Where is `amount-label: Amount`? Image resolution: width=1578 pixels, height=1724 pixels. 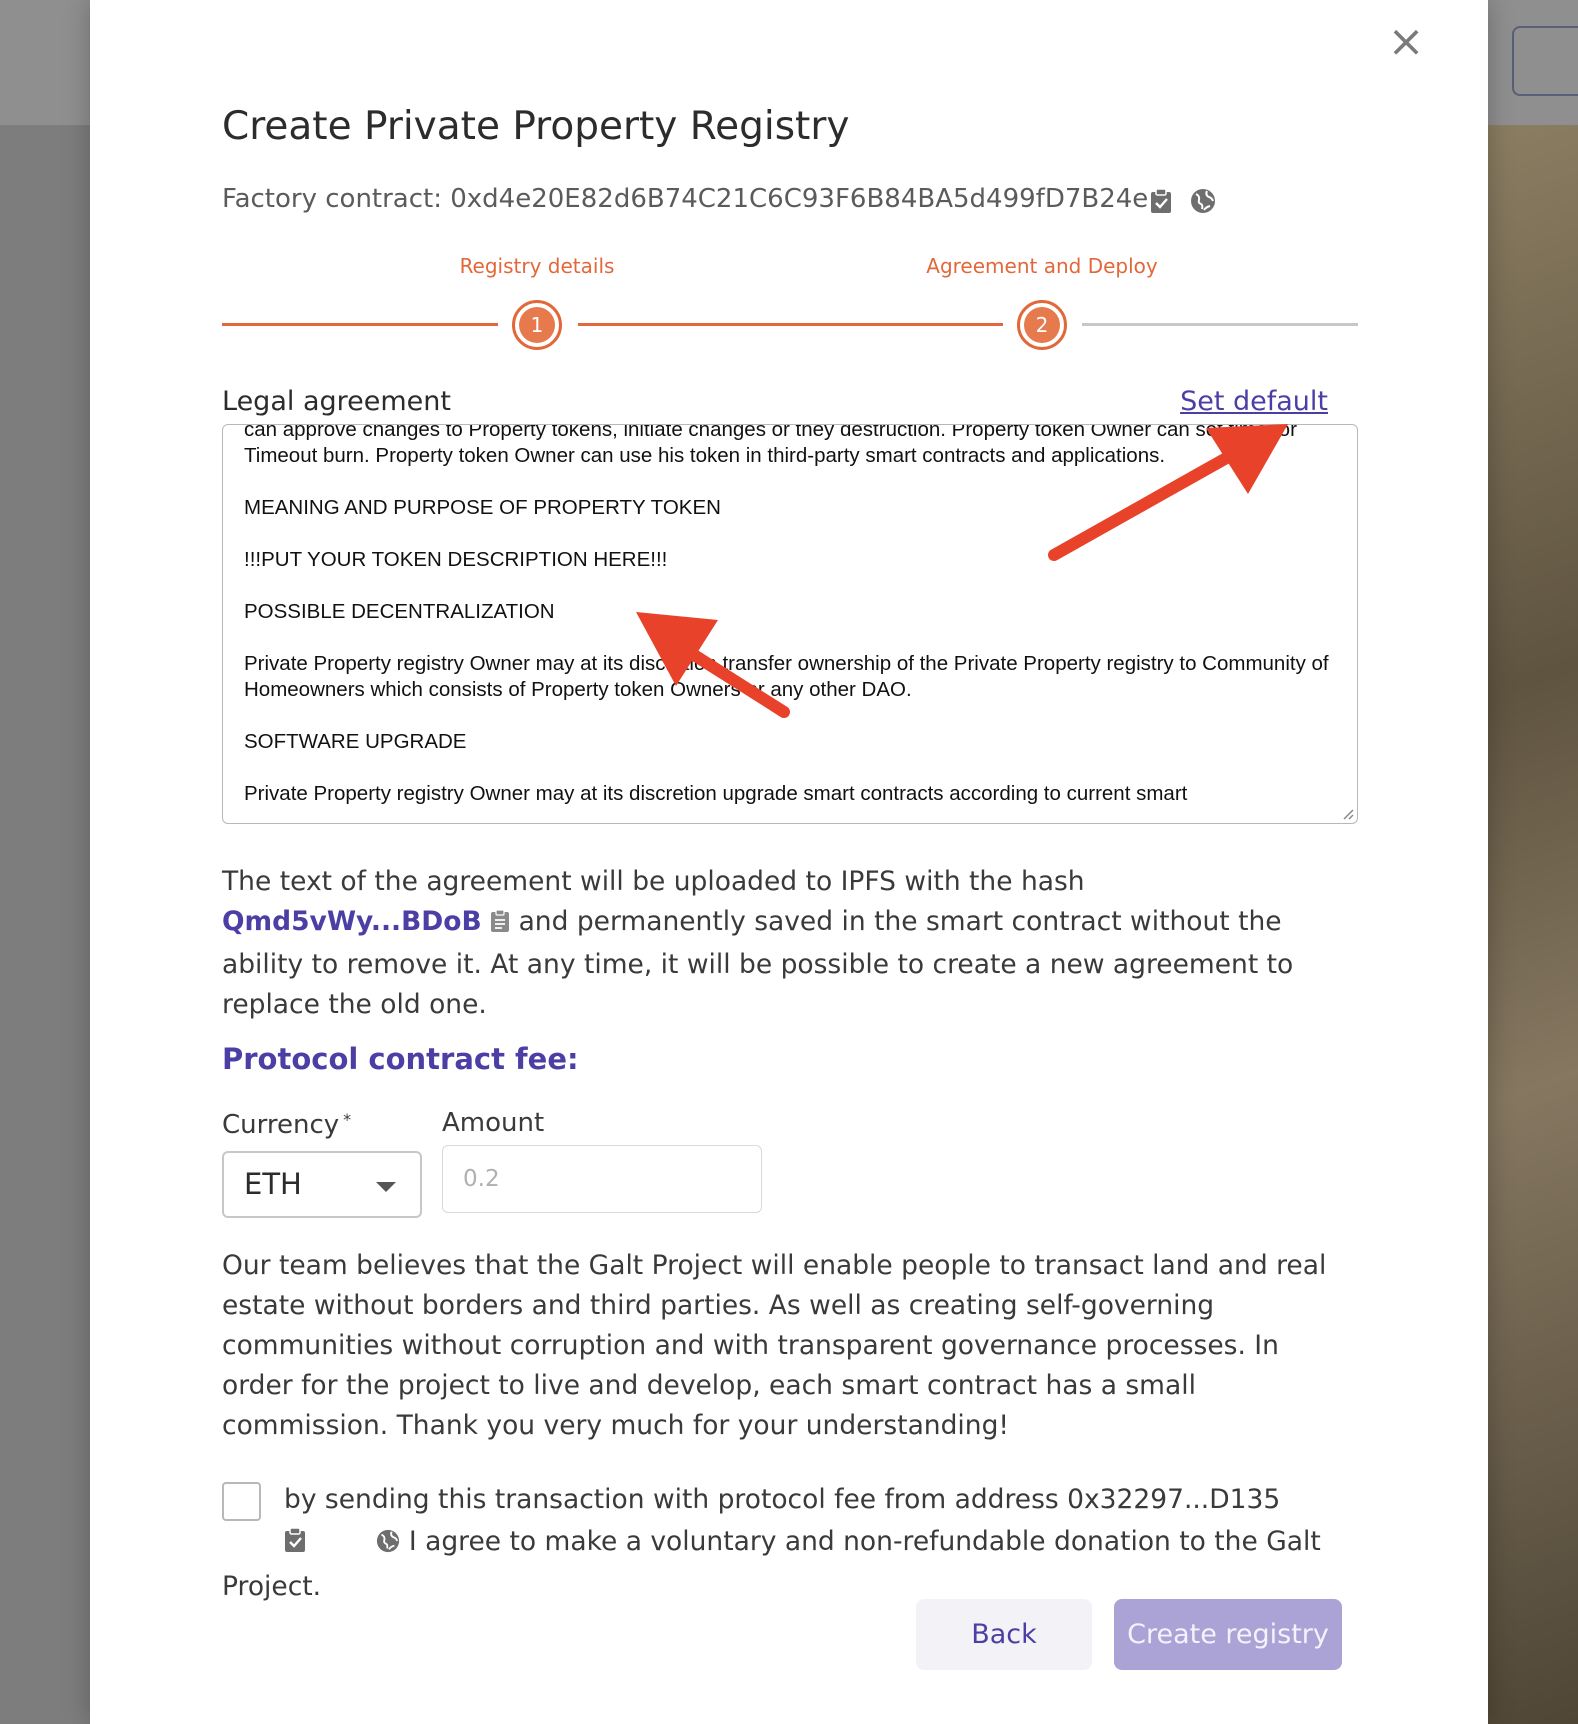
amount-label: Amount is located at coordinates (493, 1123).